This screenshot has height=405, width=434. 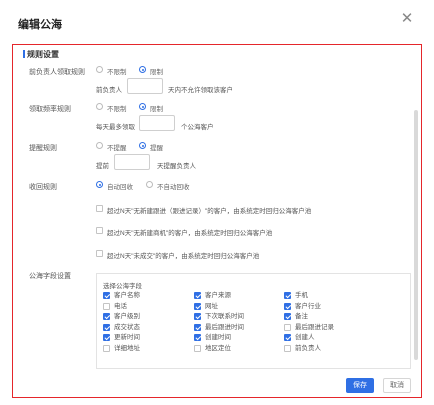 What do you see at coordinates (176, 166) in the screenshot?
I see `remind-suffix: 天提醒负责人` at bounding box center [176, 166].